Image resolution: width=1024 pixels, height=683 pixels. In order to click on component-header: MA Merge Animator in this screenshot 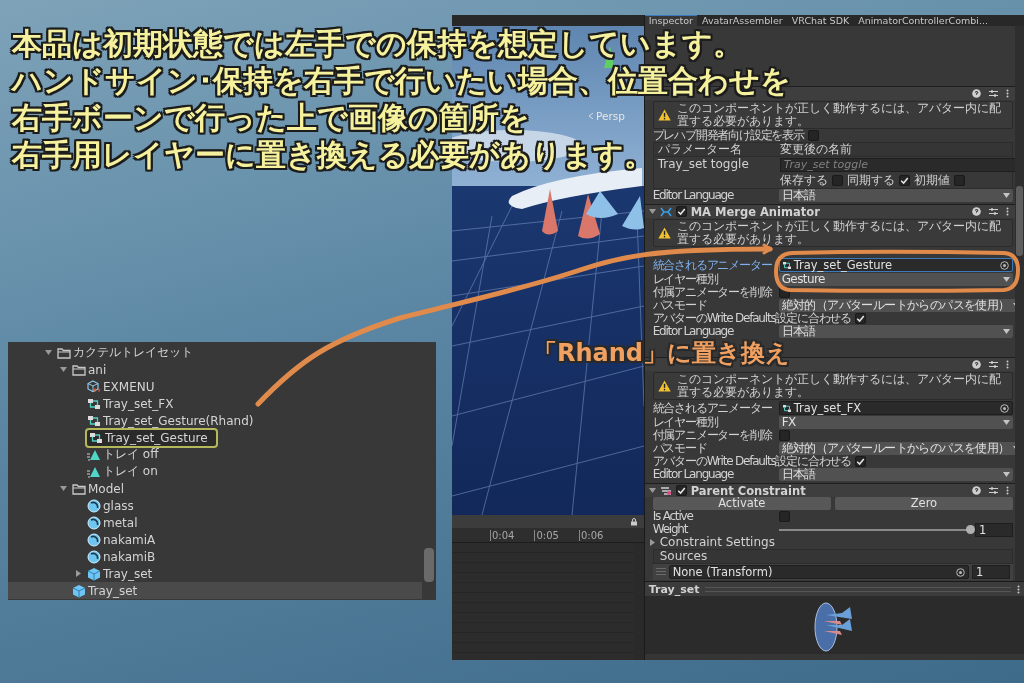, I will do `click(829, 211)`.